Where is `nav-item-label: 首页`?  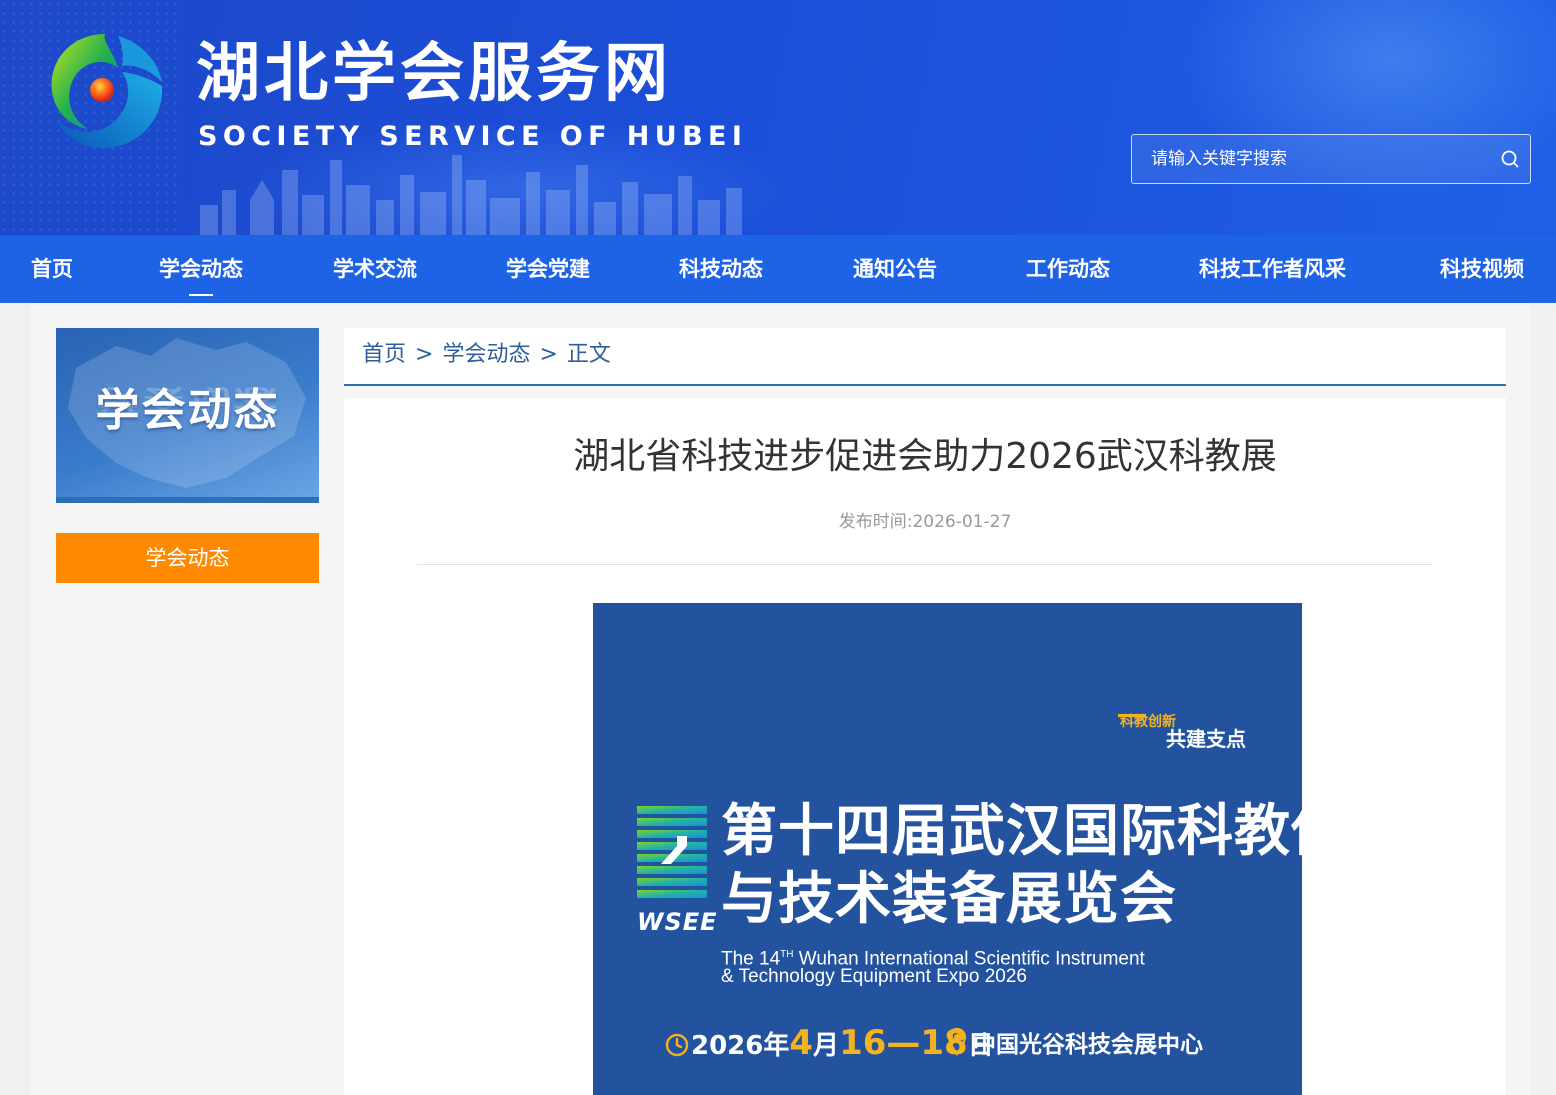 nav-item-label: 首页 is located at coordinates (52, 269).